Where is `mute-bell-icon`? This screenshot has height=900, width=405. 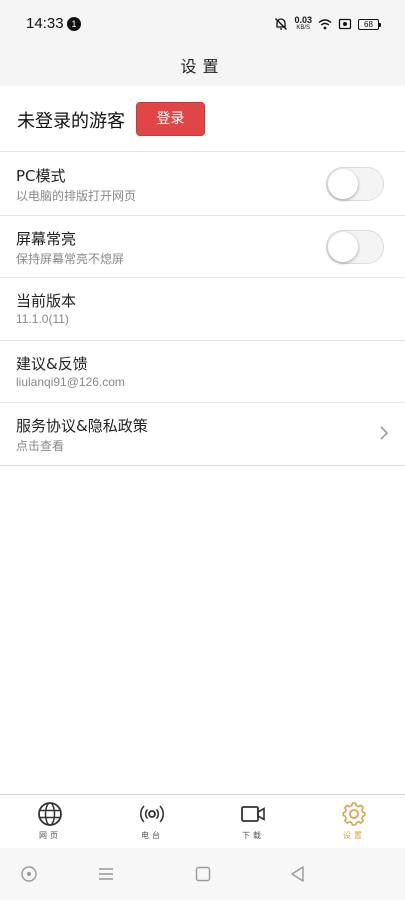 mute-bell-icon is located at coordinates (281, 24).